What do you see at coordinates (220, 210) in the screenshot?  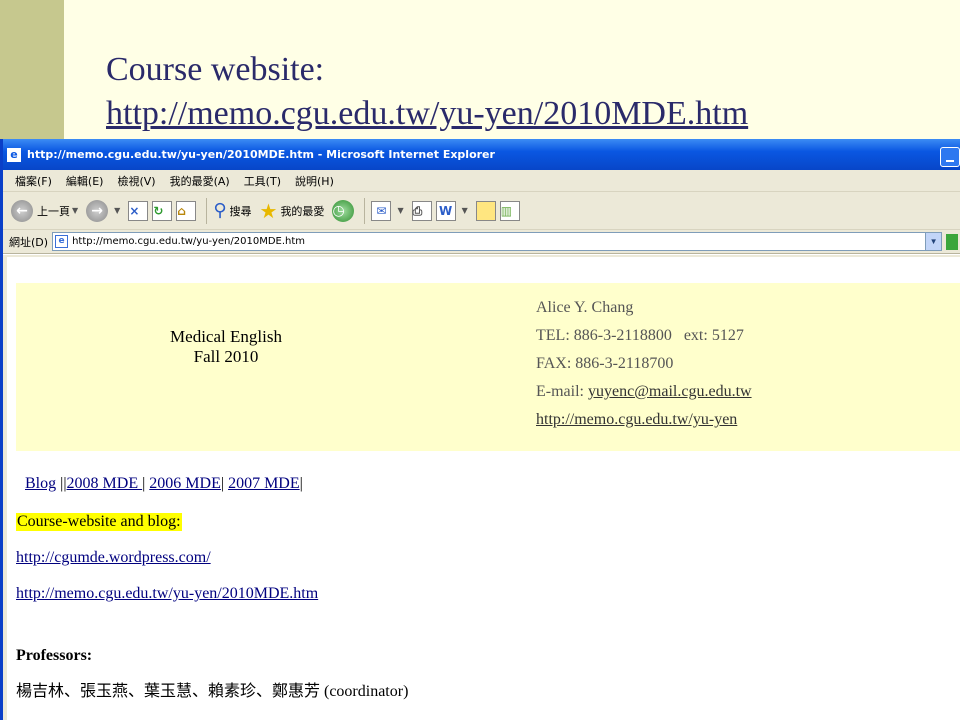 I see `search-icon: ⚲` at bounding box center [220, 210].